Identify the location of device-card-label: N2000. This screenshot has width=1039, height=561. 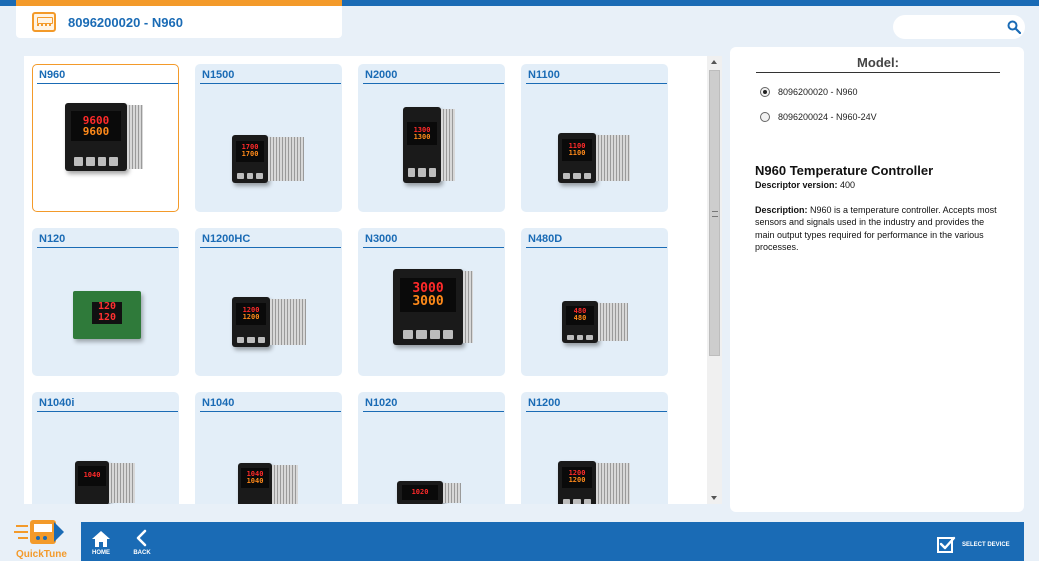
(381, 75).